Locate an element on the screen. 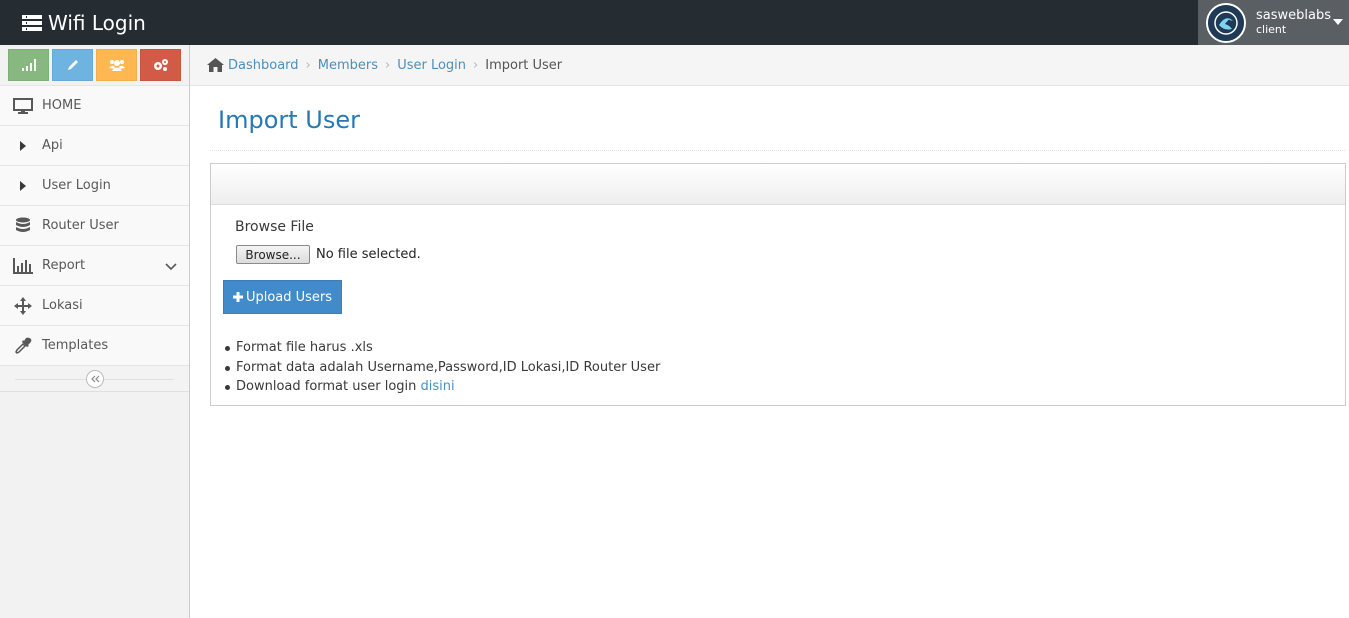 The width and height of the screenshot is (1349, 618). cogs-icon is located at coordinates (160, 65).